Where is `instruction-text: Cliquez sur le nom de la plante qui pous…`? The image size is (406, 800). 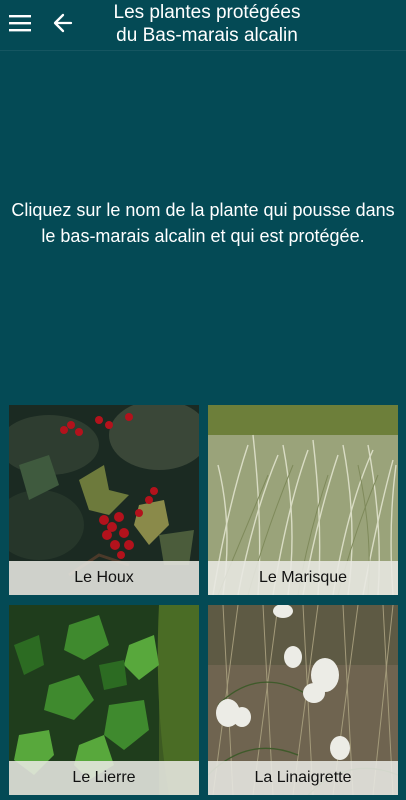 instruction-text: Cliquez sur le nom de la plante qui pous… is located at coordinates (203, 223).